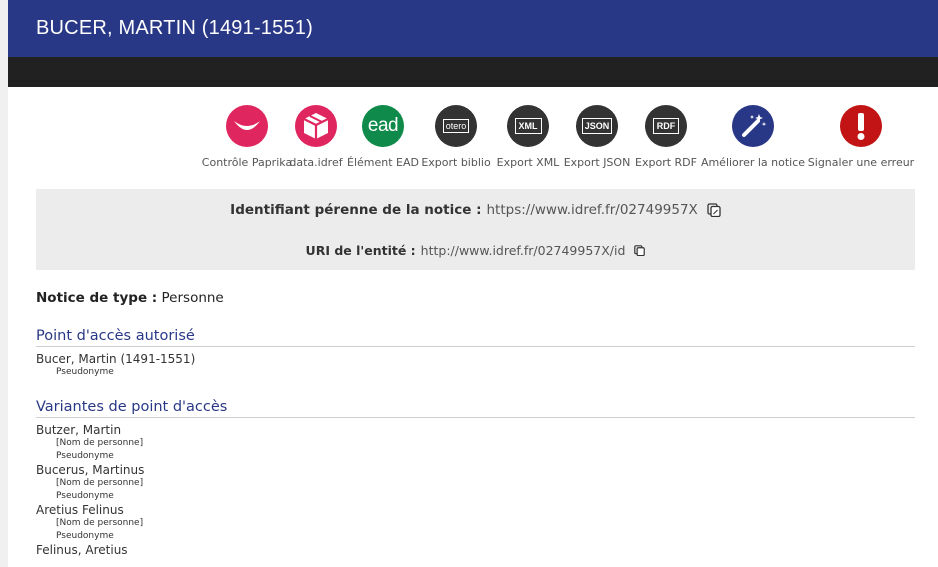 Image resolution: width=938 pixels, height=567 pixels. Describe the element at coordinates (597, 126) in the screenshot. I see `json-icon-text: JSON` at that location.